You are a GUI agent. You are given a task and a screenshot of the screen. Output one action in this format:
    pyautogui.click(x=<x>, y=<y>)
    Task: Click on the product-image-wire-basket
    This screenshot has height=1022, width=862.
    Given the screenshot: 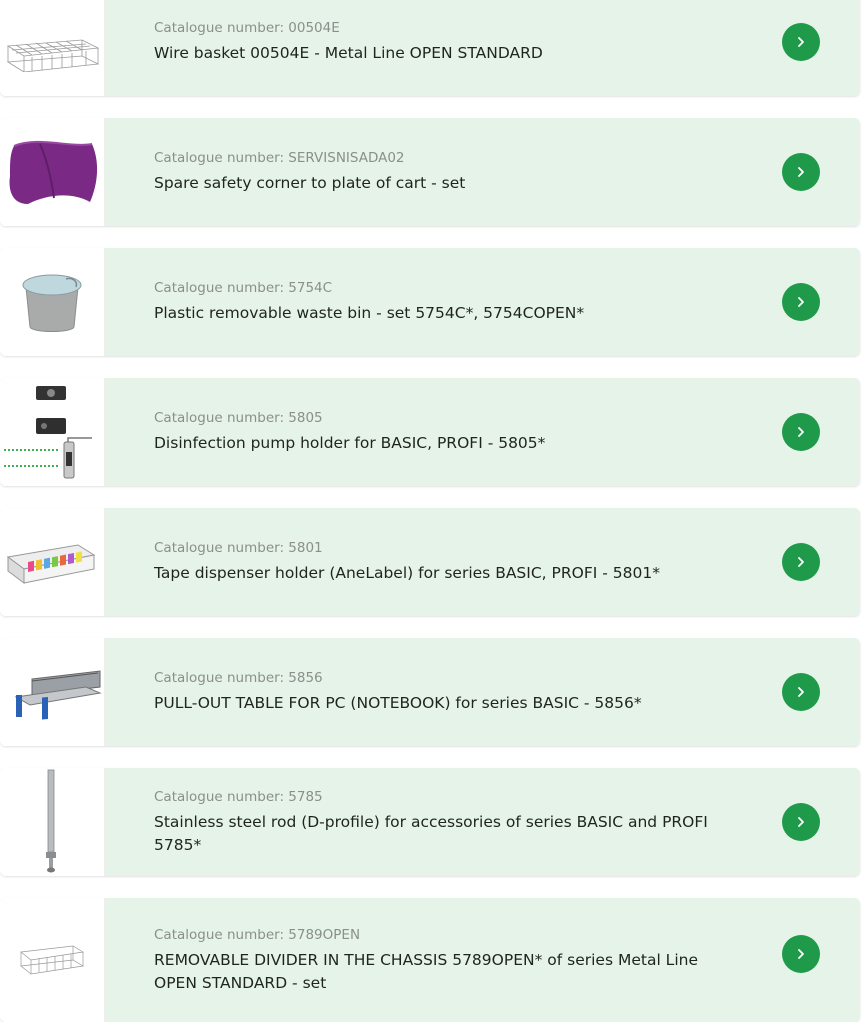 What is the action you would take?
    pyautogui.click(x=52, y=48)
    